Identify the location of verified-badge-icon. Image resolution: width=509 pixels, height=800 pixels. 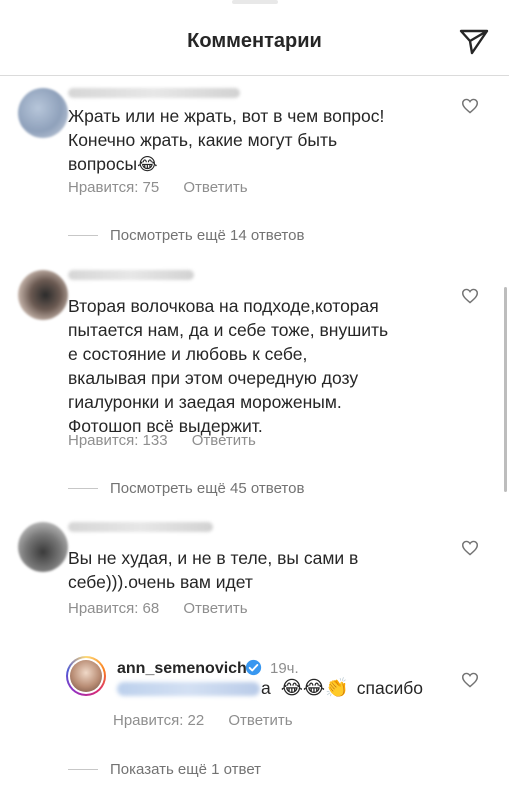
(253, 667).